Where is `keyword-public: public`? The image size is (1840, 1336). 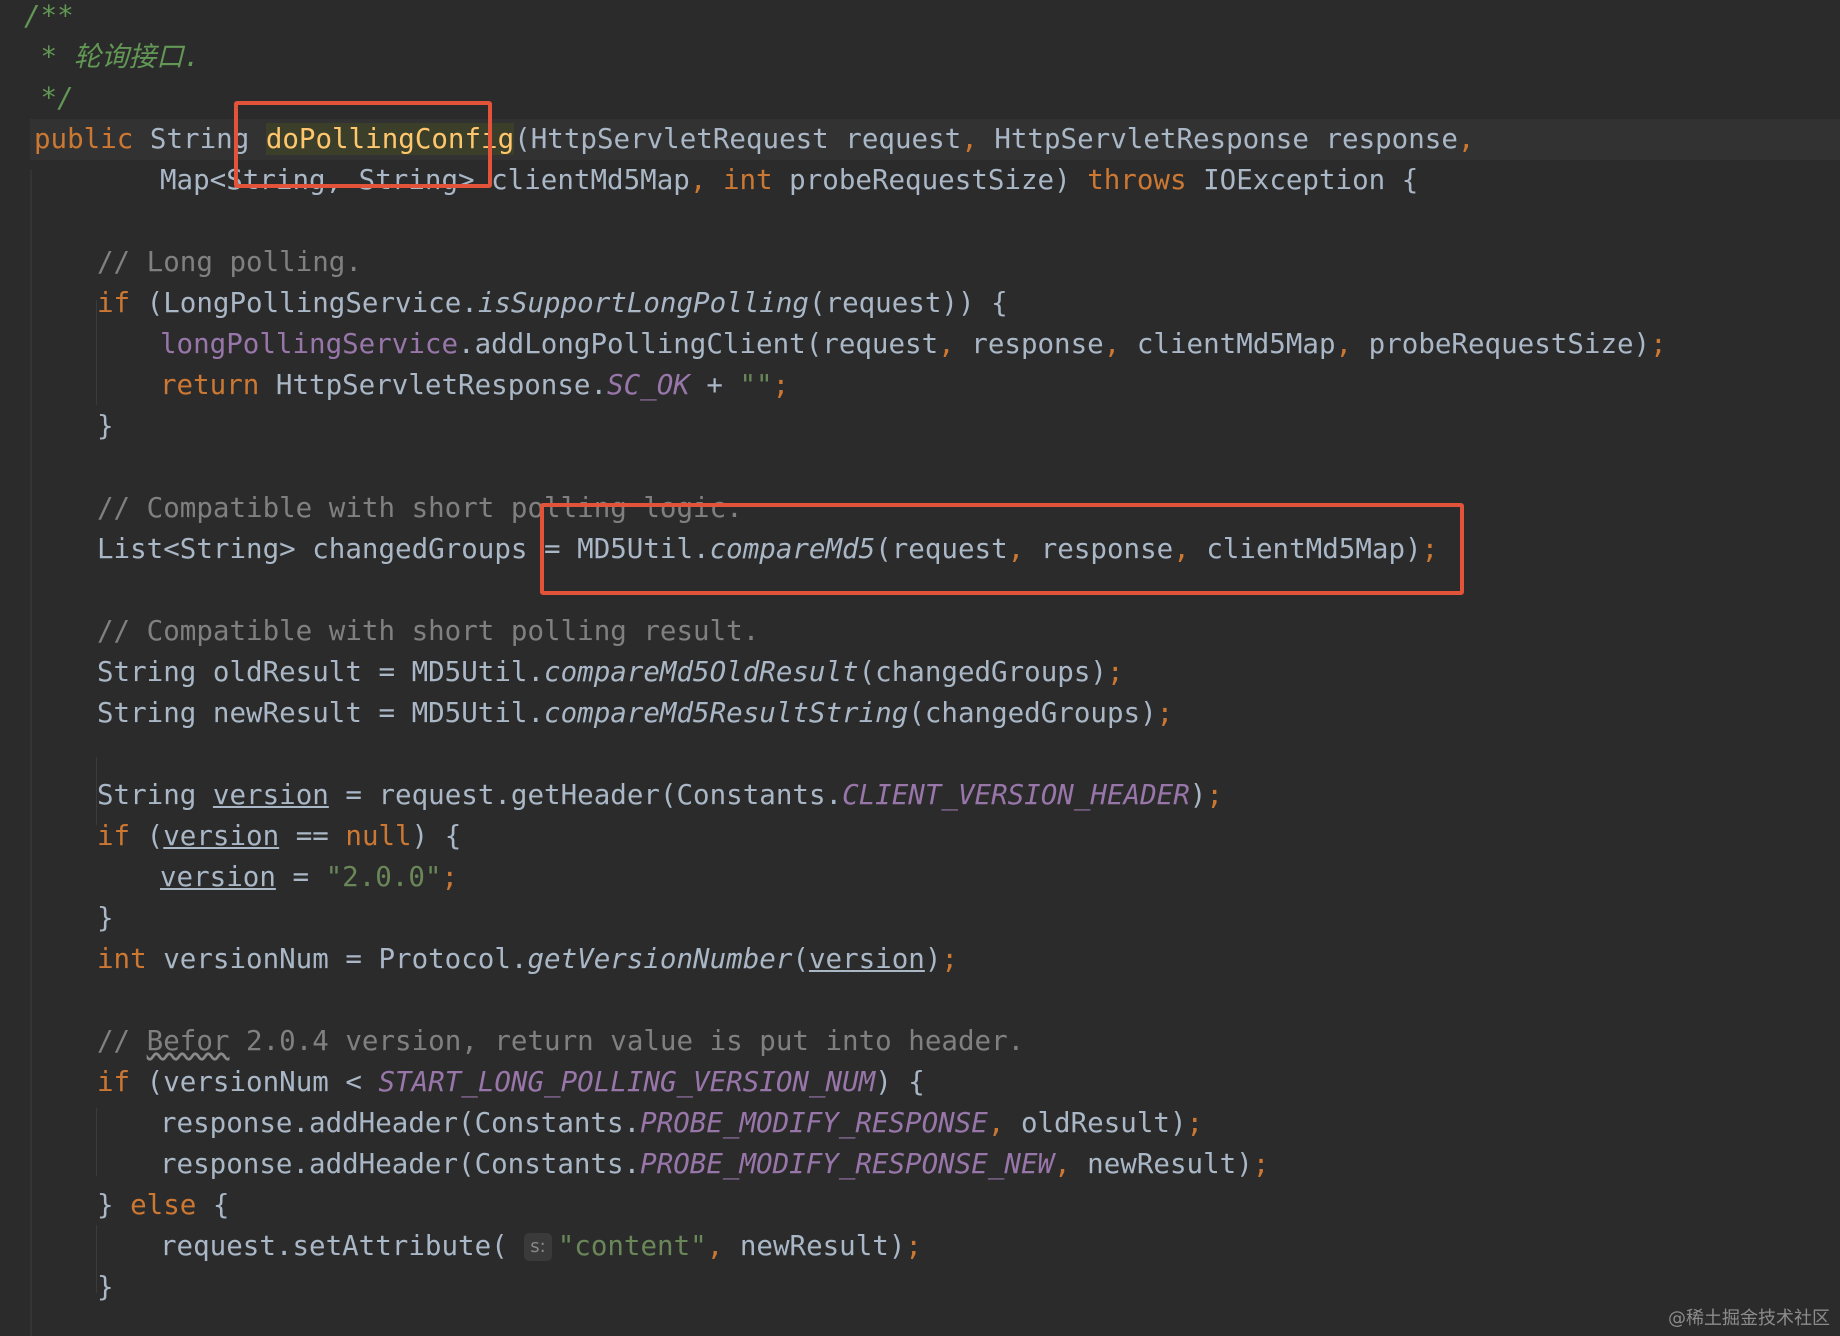
keyword-public: public is located at coordinates (84, 139).